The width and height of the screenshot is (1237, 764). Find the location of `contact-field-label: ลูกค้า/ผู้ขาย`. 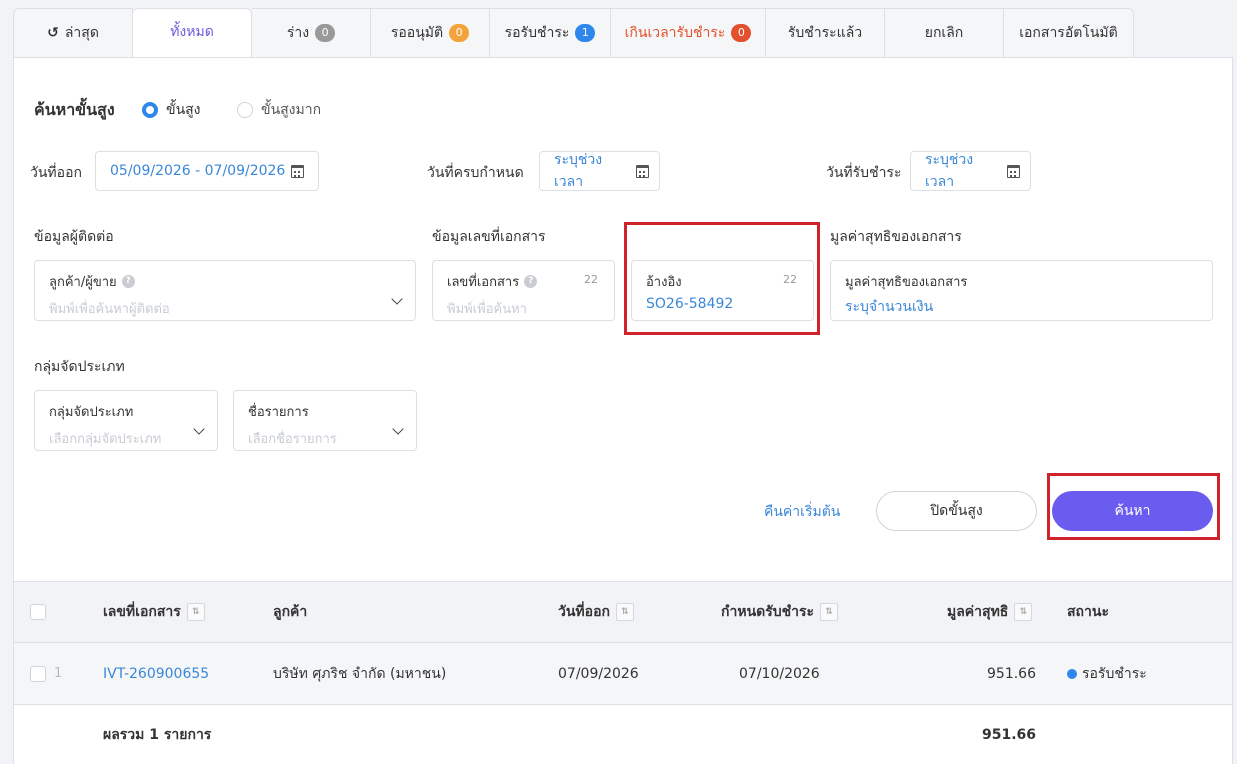

contact-field-label: ลูกค้า/ผู้ขาย is located at coordinates (83, 282).